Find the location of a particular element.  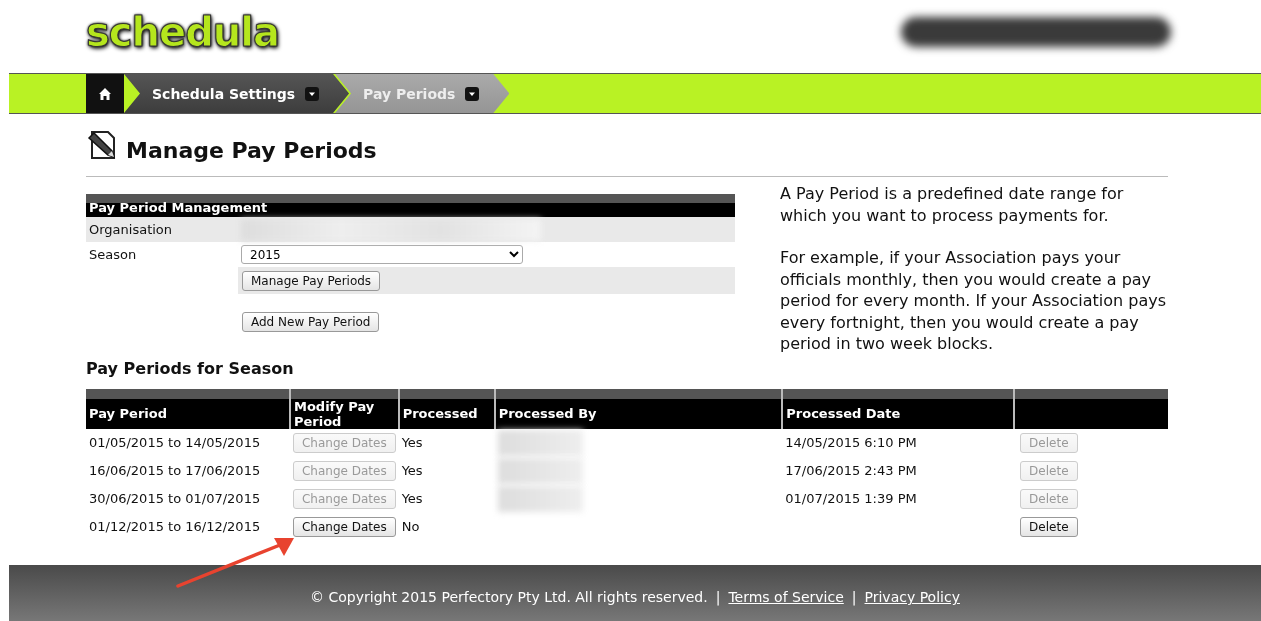

home-icon is located at coordinates (105, 93).